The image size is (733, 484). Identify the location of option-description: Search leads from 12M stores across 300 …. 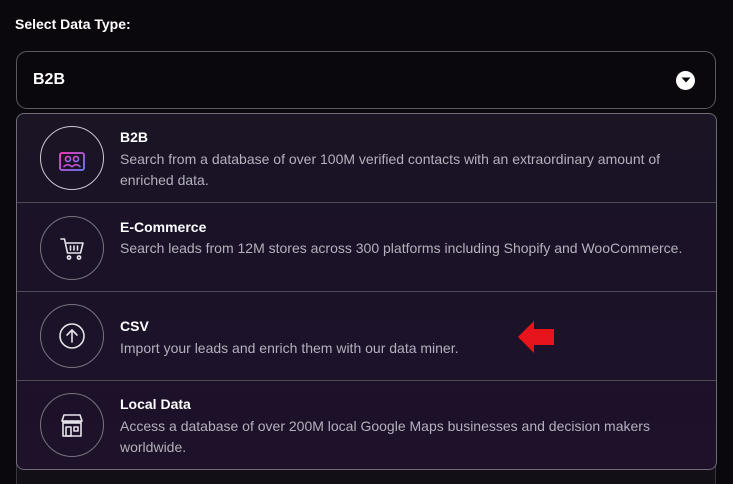
(401, 248).